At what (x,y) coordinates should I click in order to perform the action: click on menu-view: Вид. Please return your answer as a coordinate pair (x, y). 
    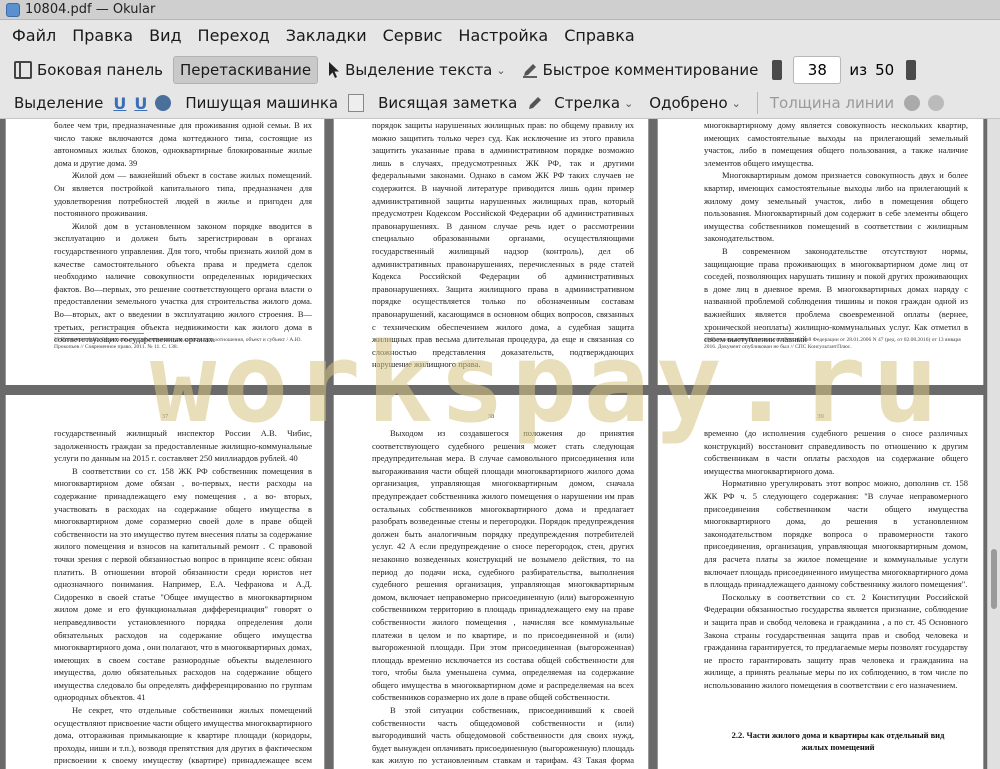
    Looking at the image, I should click on (165, 36).